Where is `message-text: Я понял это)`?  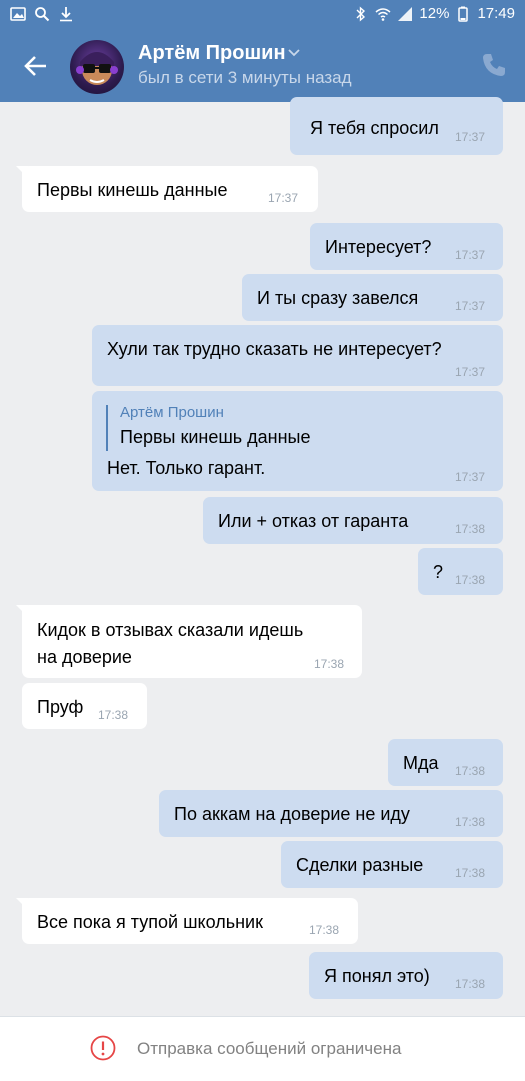
message-text: Я понял это) is located at coordinates (377, 976).